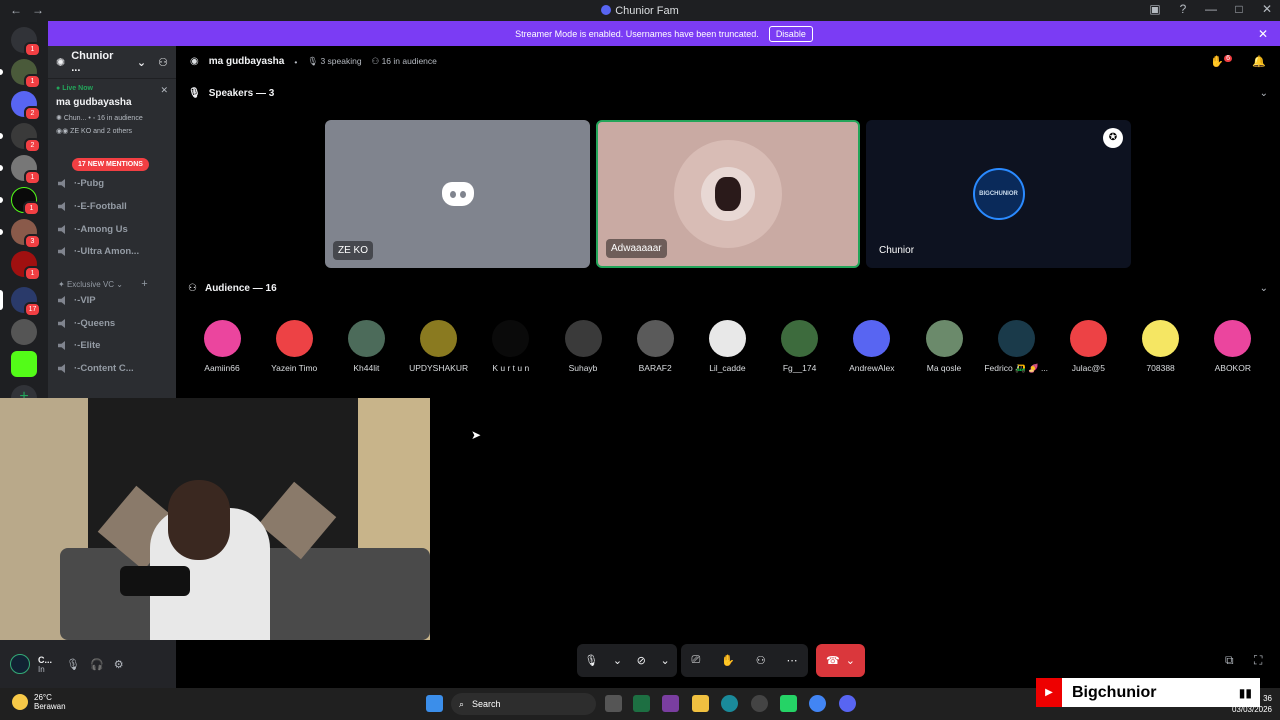 The width and height of the screenshot is (1280, 720). Describe the element at coordinates (800, 346) in the screenshot. I see `audience-member: Fg__174` at that location.